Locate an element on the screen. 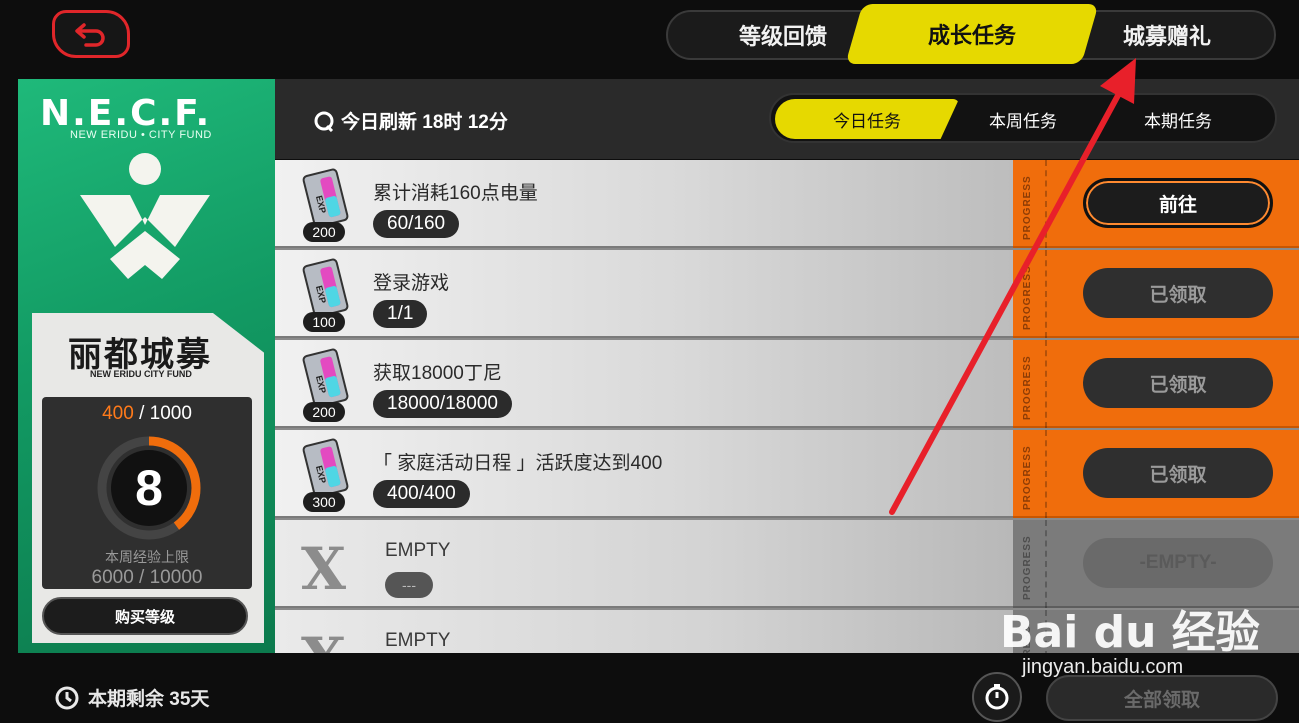 The height and width of the screenshot is (723, 1299). mission-name: 累计消耗160点电量 is located at coordinates (455, 193).